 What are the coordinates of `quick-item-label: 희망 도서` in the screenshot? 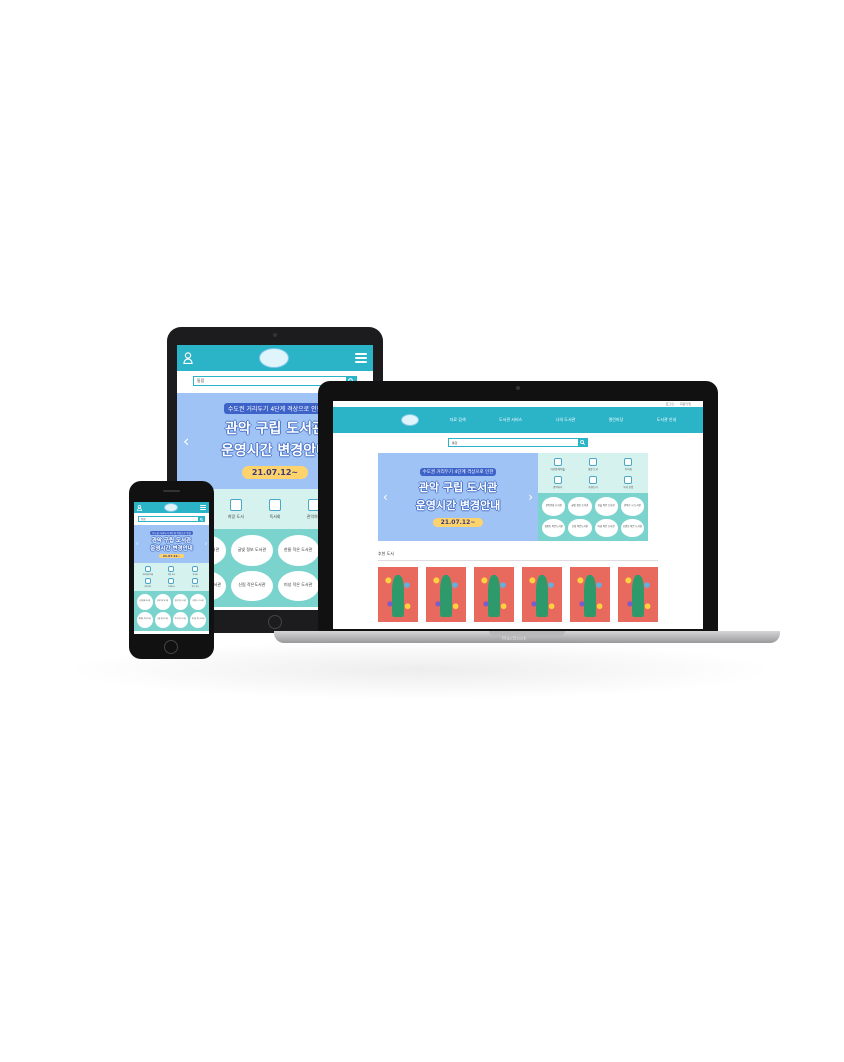 It's located at (171, 575).